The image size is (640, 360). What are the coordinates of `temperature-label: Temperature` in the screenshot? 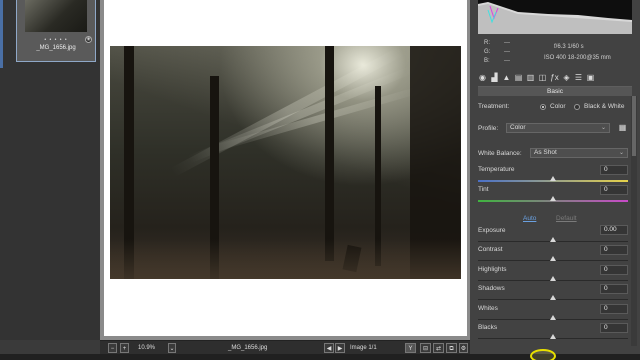 It's located at (496, 169).